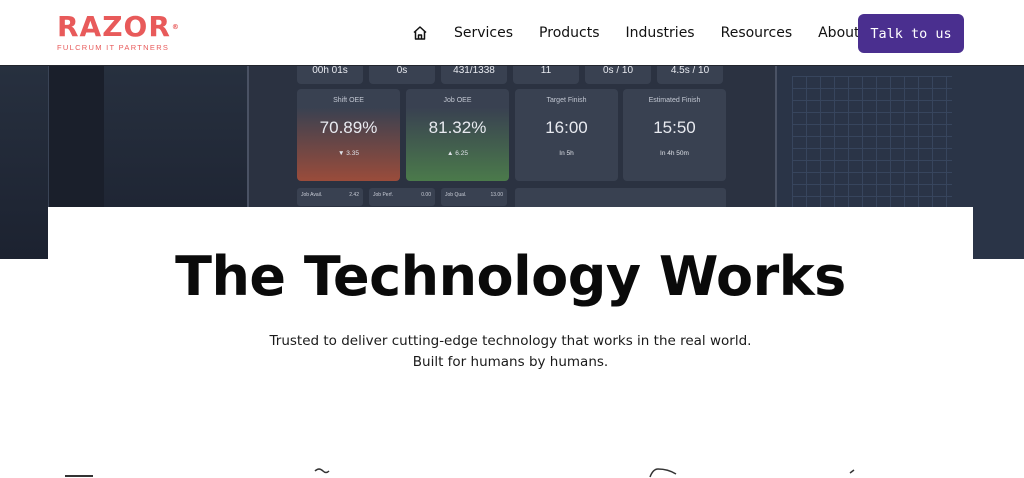 This screenshot has width=1024, height=478. Describe the element at coordinates (330, 197) in the screenshot. I see `job-avail-mini: Job Avail. 2.42` at that location.